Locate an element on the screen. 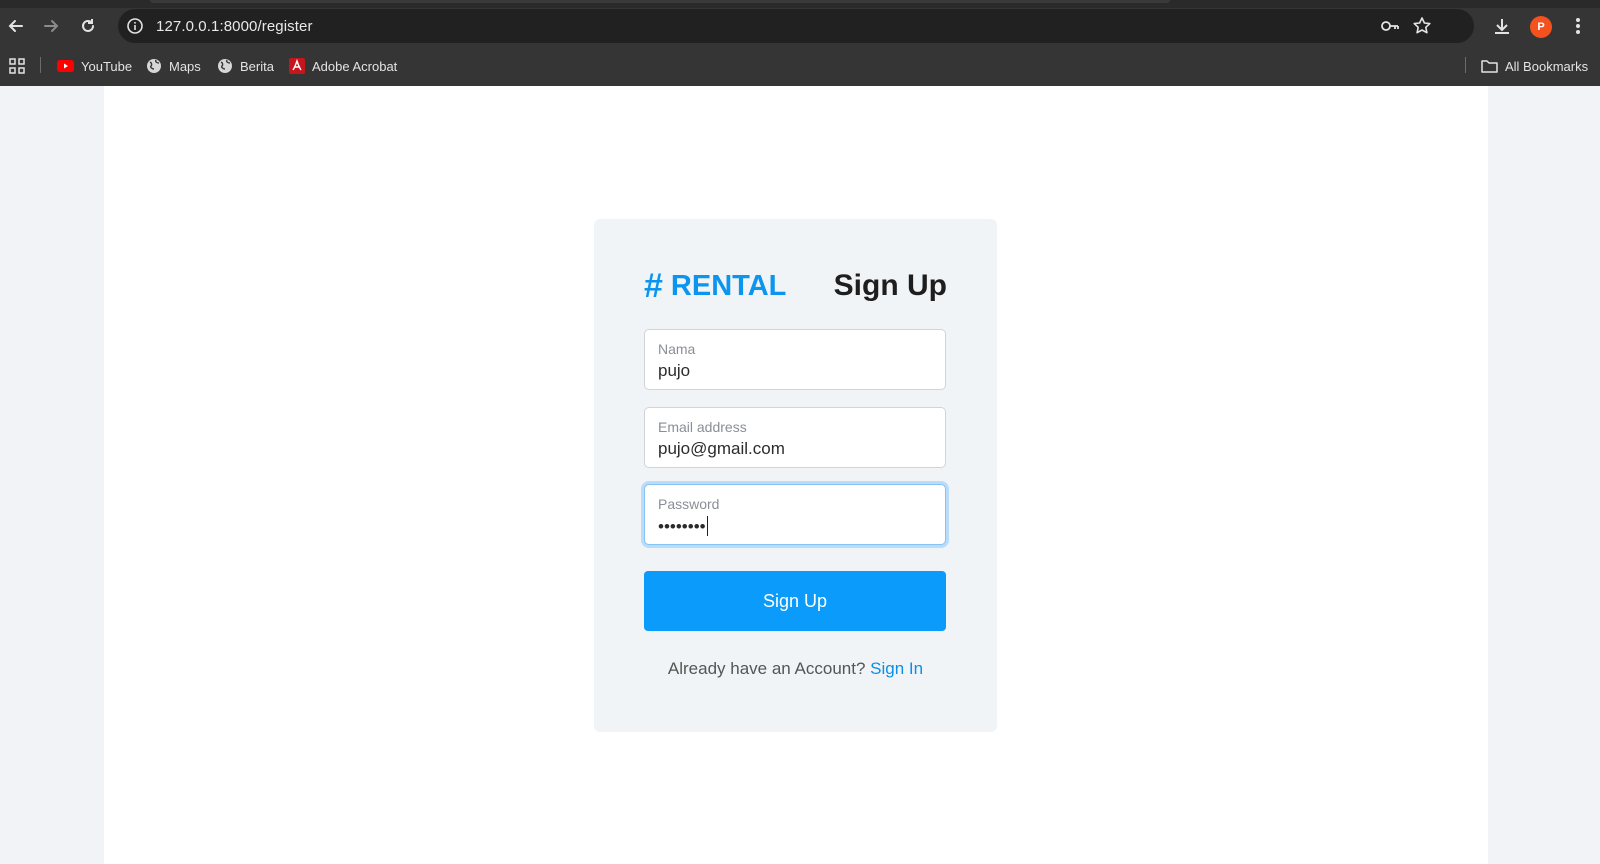  bookmark-adobe-acrobat: Adobe Acrobat is located at coordinates (343, 66).